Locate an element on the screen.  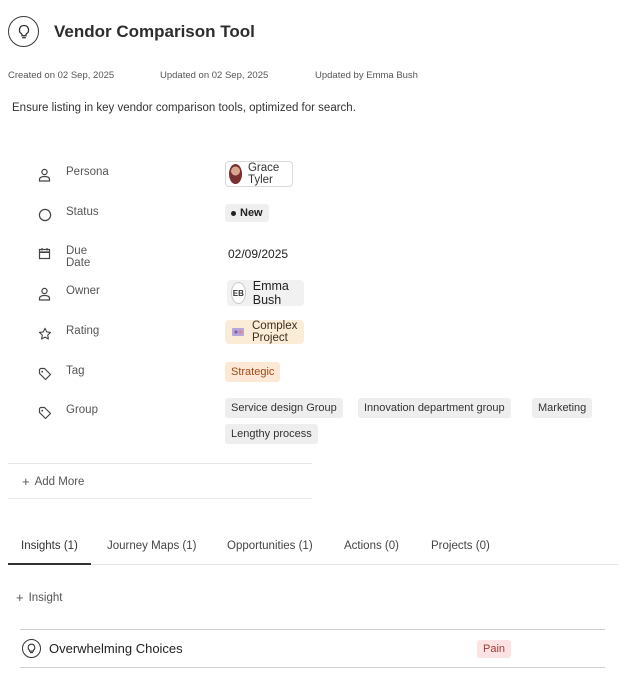
star-icon is located at coordinates (44, 333).